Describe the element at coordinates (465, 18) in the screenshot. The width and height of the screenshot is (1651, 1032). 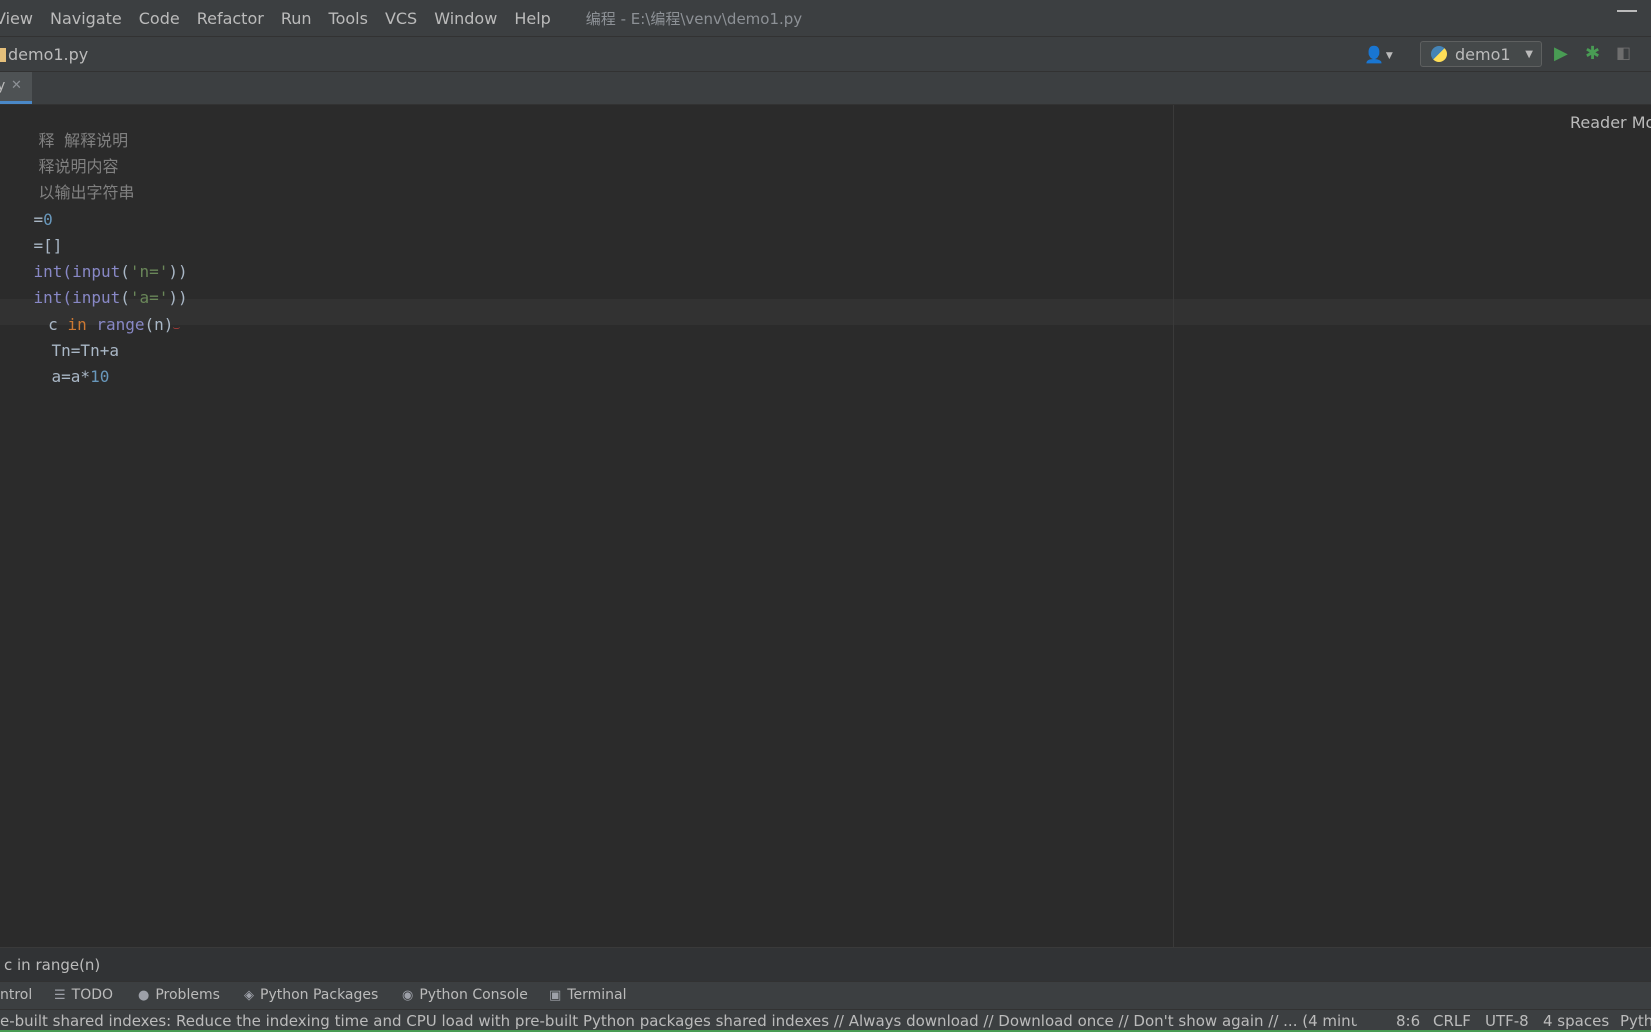
I see `menu-window: Window` at that location.